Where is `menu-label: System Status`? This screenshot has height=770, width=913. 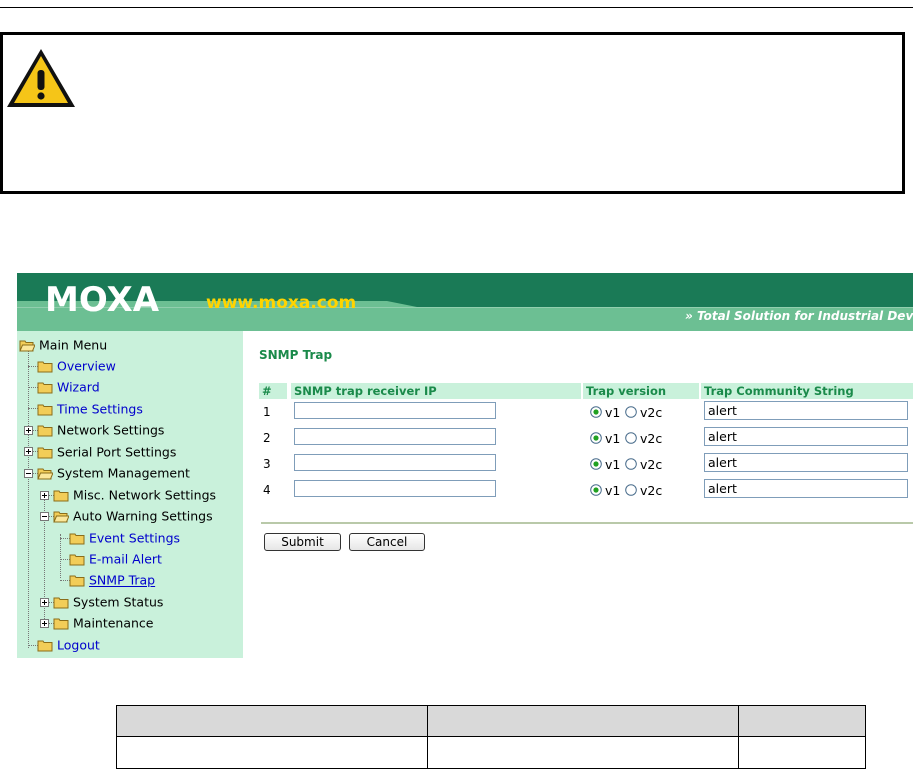 menu-label: System Status is located at coordinates (118, 602).